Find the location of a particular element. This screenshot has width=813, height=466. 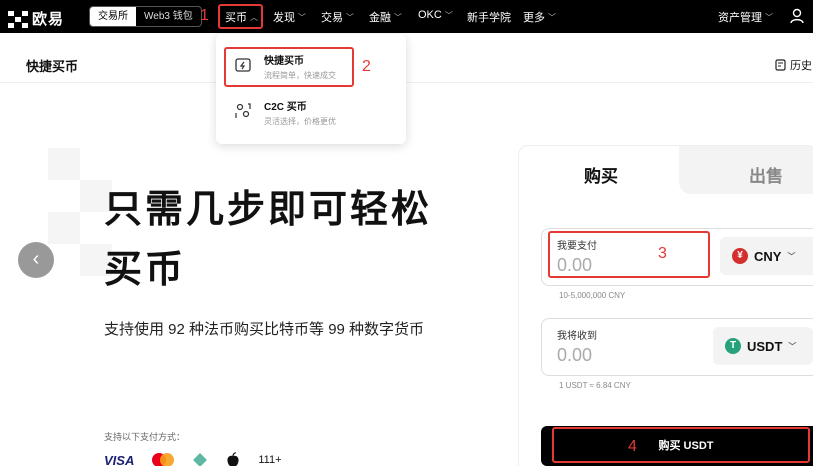

page-title: 快捷买币 is located at coordinates (52, 66).